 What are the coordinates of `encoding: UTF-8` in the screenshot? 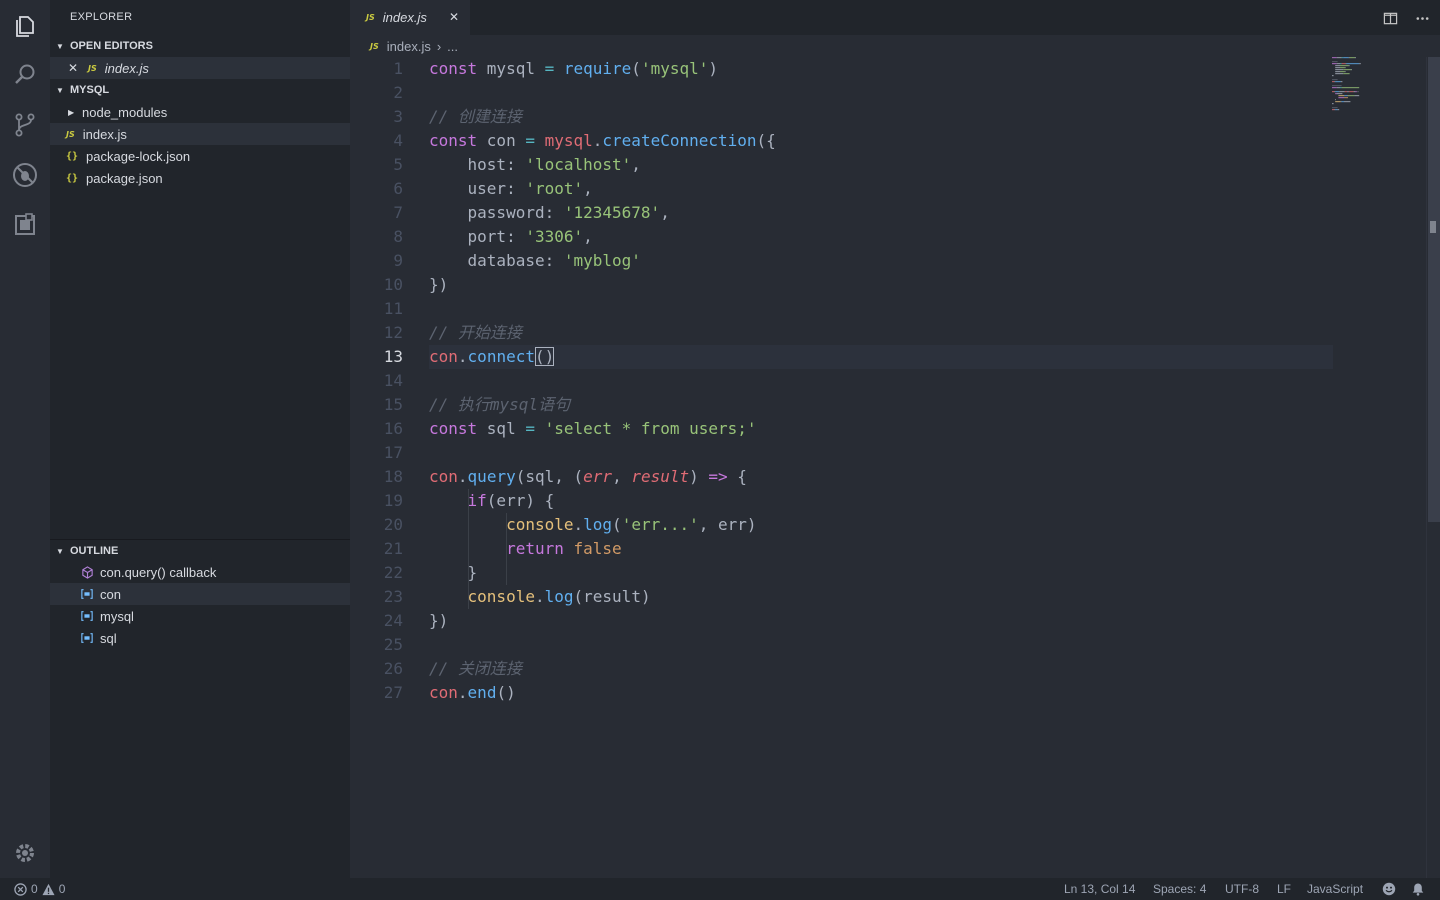 It's located at (1242, 889).